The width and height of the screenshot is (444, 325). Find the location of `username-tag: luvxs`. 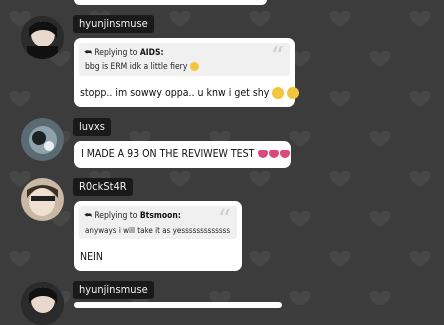

username-tag: luvxs is located at coordinates (92, 127).